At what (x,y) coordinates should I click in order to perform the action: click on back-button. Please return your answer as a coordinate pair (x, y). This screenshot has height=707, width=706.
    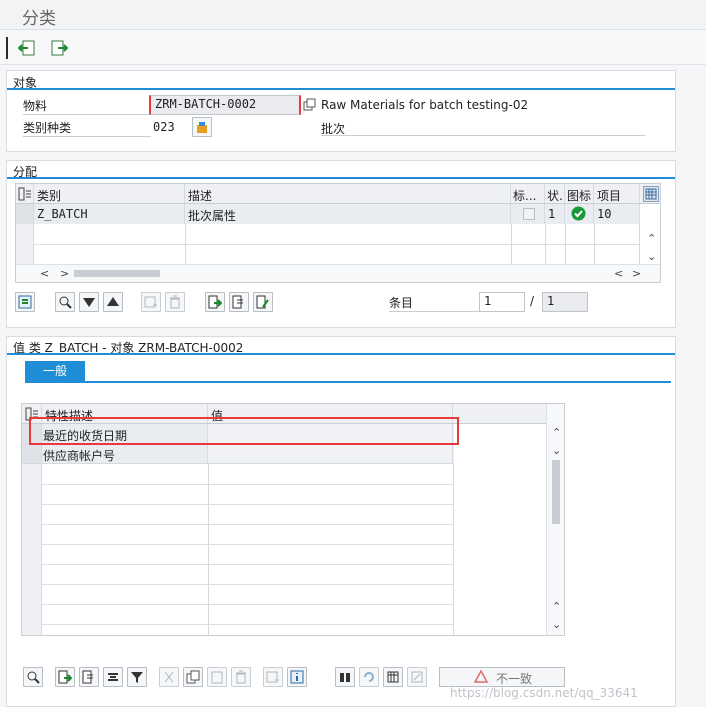
    Looking at the image, I should click on (27, 48).